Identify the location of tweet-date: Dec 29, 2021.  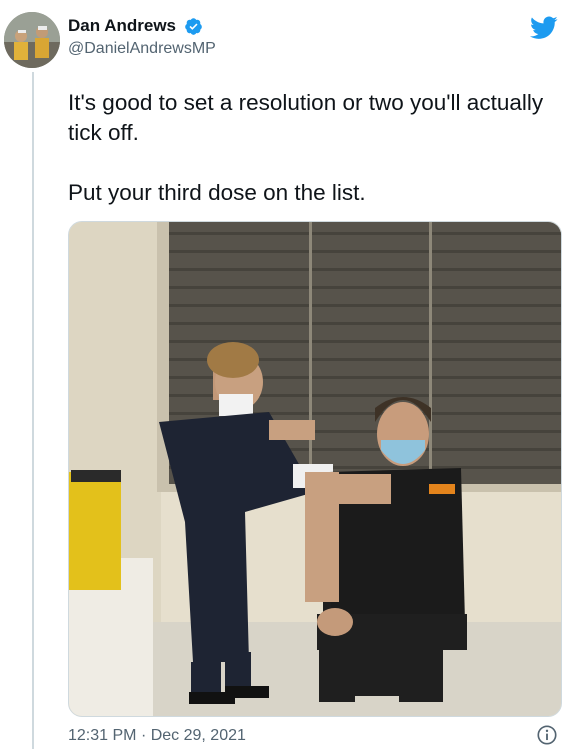
(198, 735).